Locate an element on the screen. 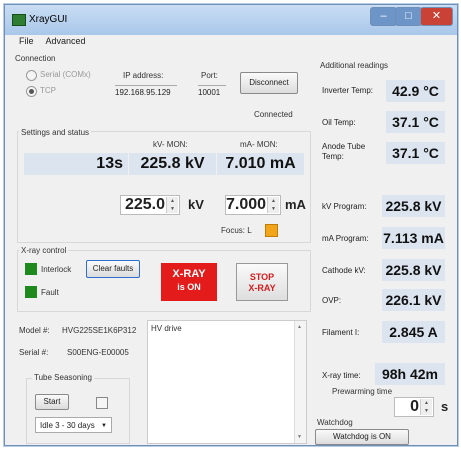 The height and width of the screenshot is (449, 461). prewarming-down-arrow-icon: ▼ is located at coordinates (426, 411).